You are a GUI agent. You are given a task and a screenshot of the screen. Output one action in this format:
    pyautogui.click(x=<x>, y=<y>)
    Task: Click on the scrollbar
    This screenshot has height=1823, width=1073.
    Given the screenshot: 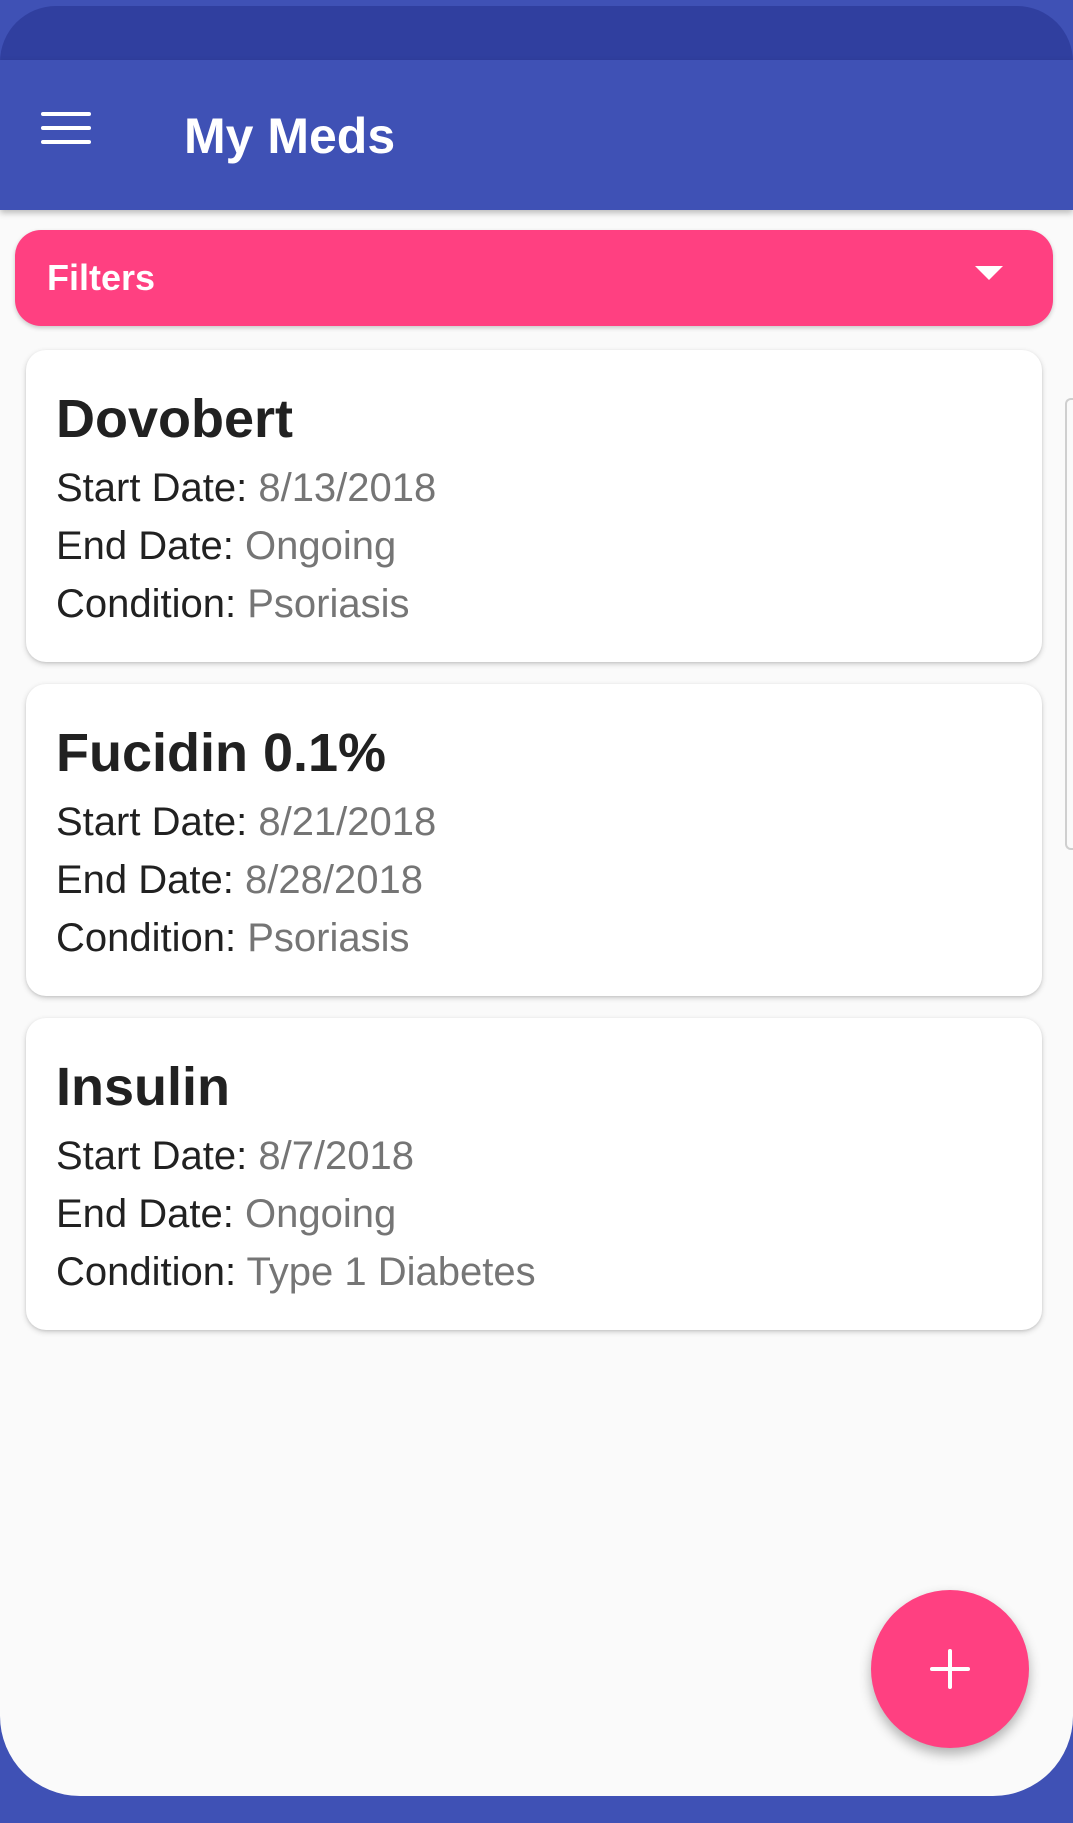 What is the action you would take?
    pyautogui.click(x=1069, y=624)
    